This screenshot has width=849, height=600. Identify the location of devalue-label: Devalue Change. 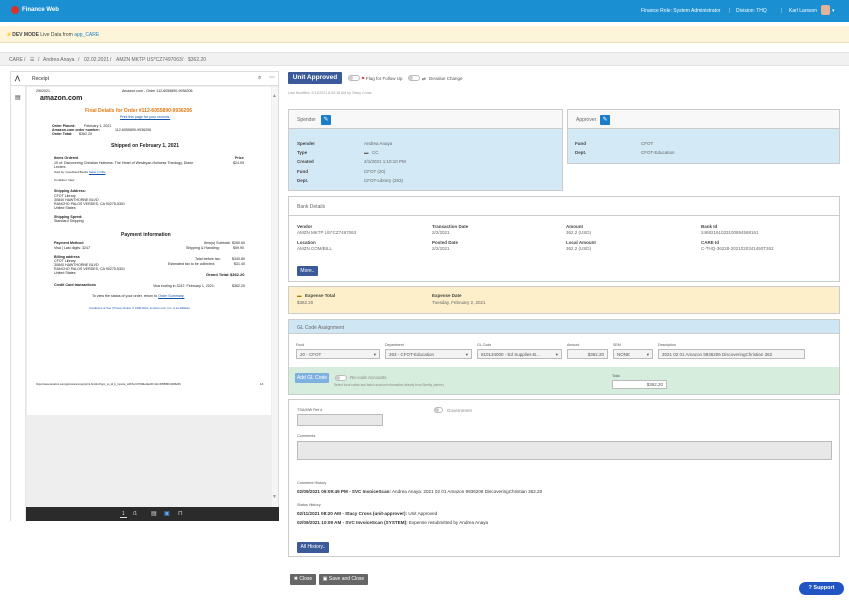
(446, 78).